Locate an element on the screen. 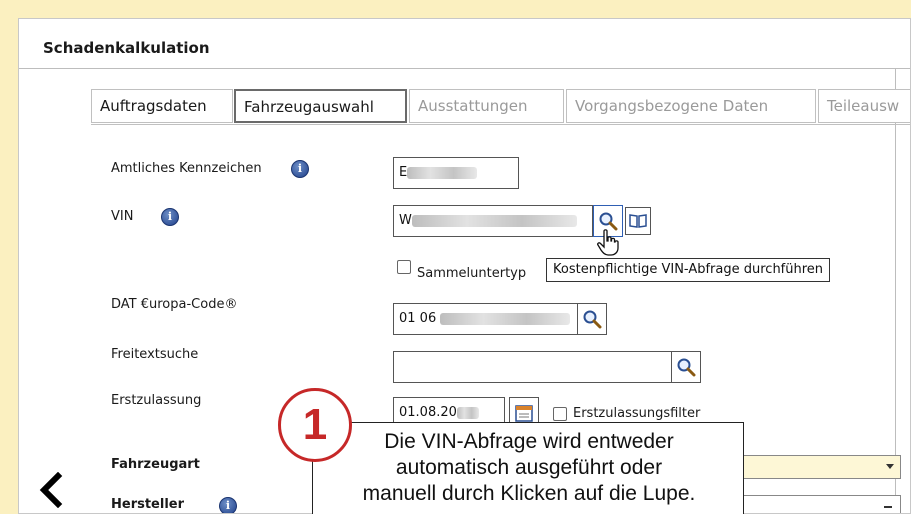 The height and width of the screenshot is (514, 911). vin-tooltip: Kostenpflichtige VIN-Abfrage durchführen is located at coordinates (688, 270).